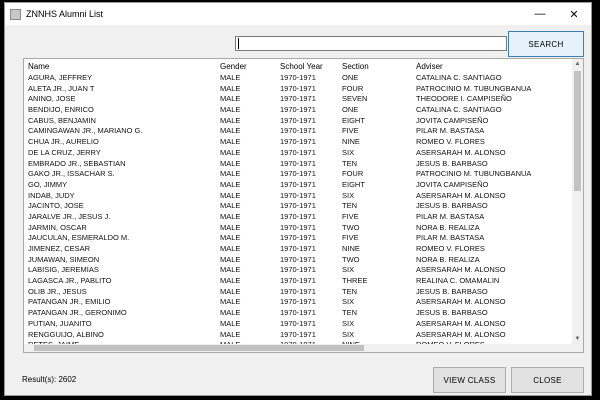  What do you see at coordinates (459, 110) in the screenshot?
I see `cell-adviser: CATALINA C. SANTIAGO` at bounding box center [459, 110].